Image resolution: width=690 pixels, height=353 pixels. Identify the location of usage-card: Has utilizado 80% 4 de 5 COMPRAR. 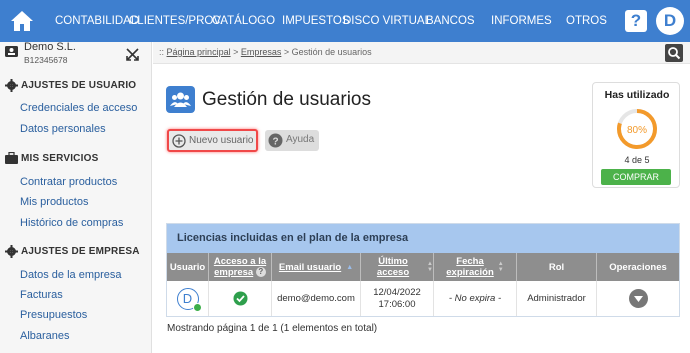
(636, 135).